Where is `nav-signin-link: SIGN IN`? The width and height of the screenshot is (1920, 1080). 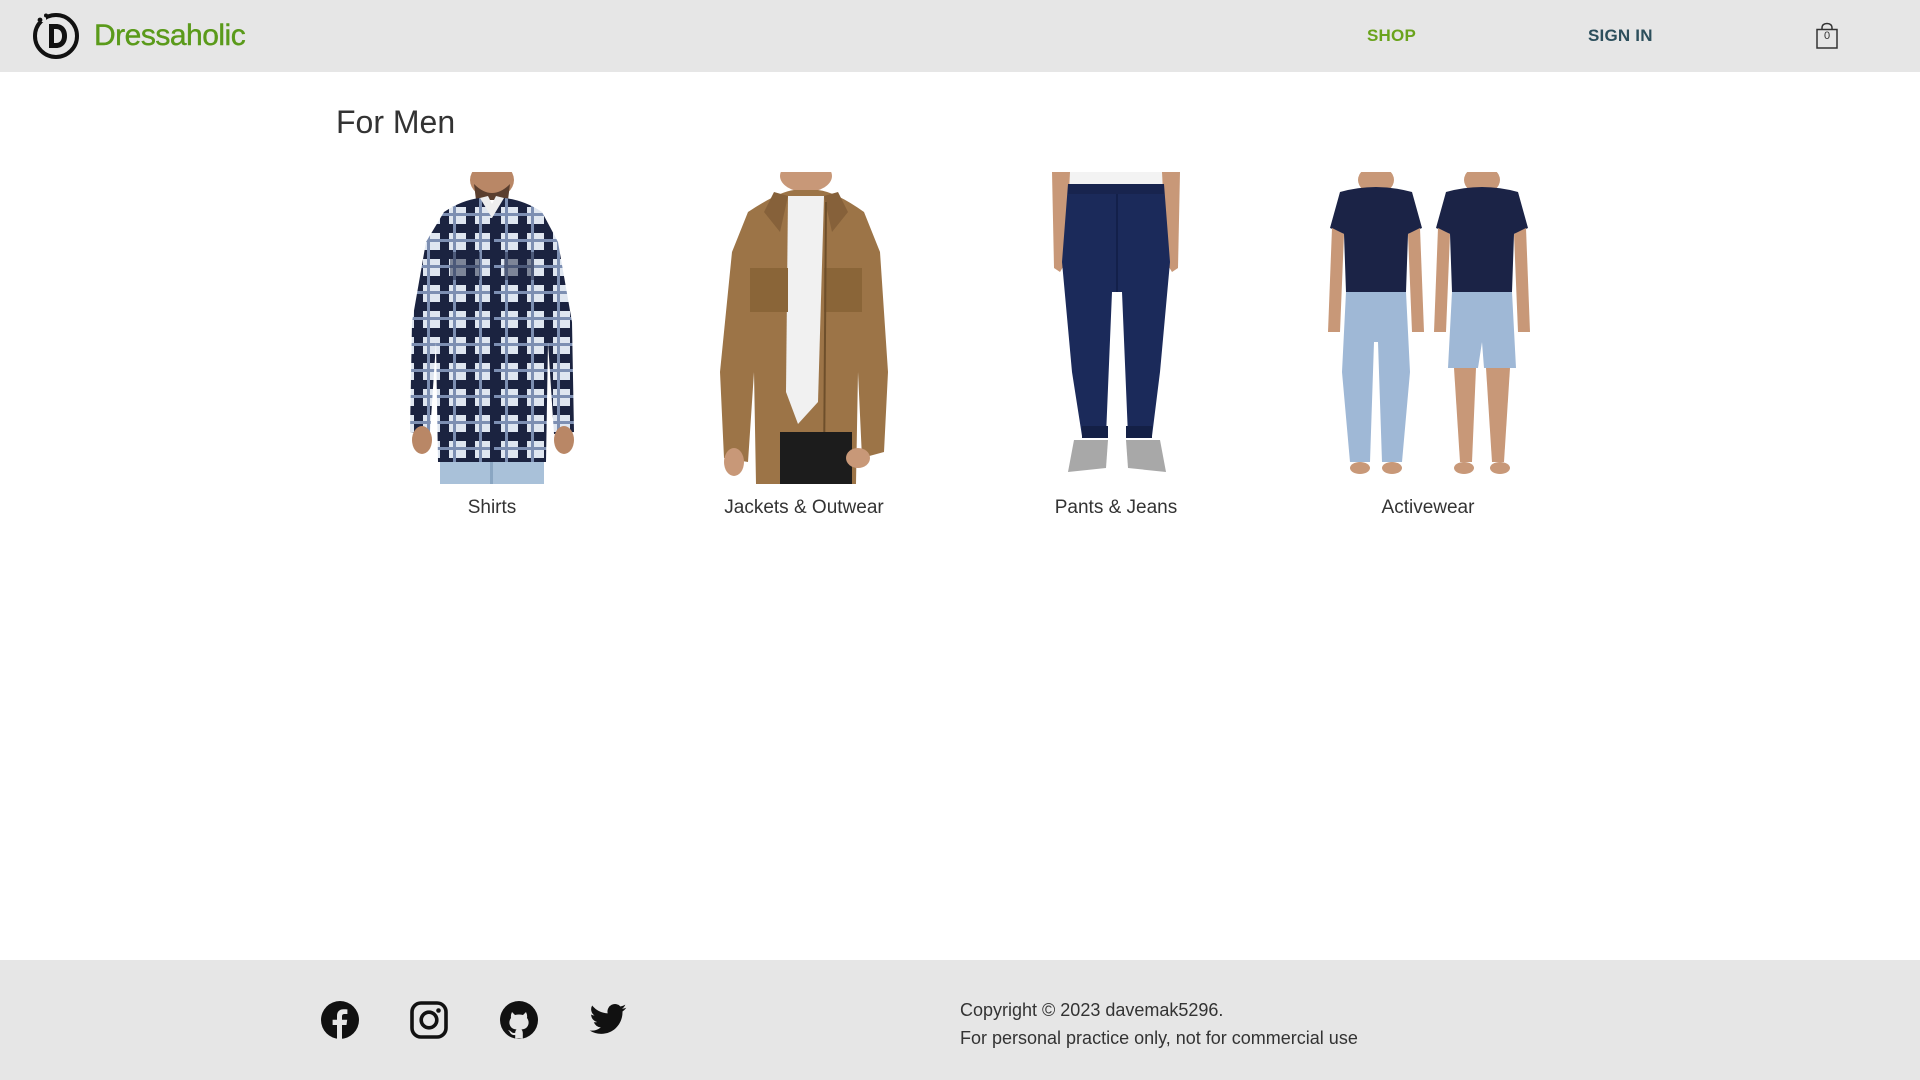 nav-signin-link: SIGN IN is located at coordinates (1620, 36).